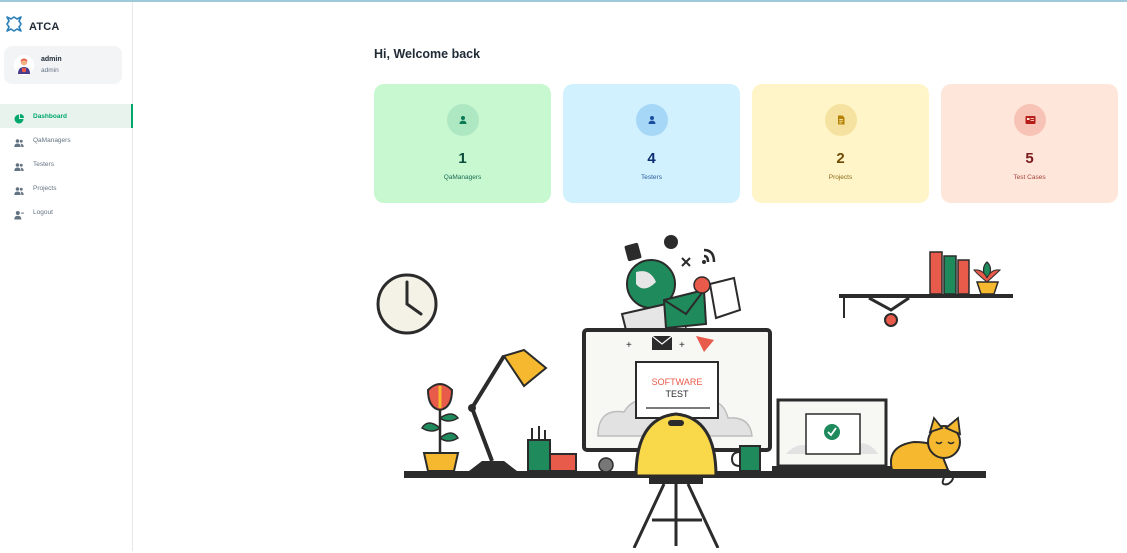  Describe the element at coordinates (14, 26) in the screenshot. I see `logo-icon` at that location.